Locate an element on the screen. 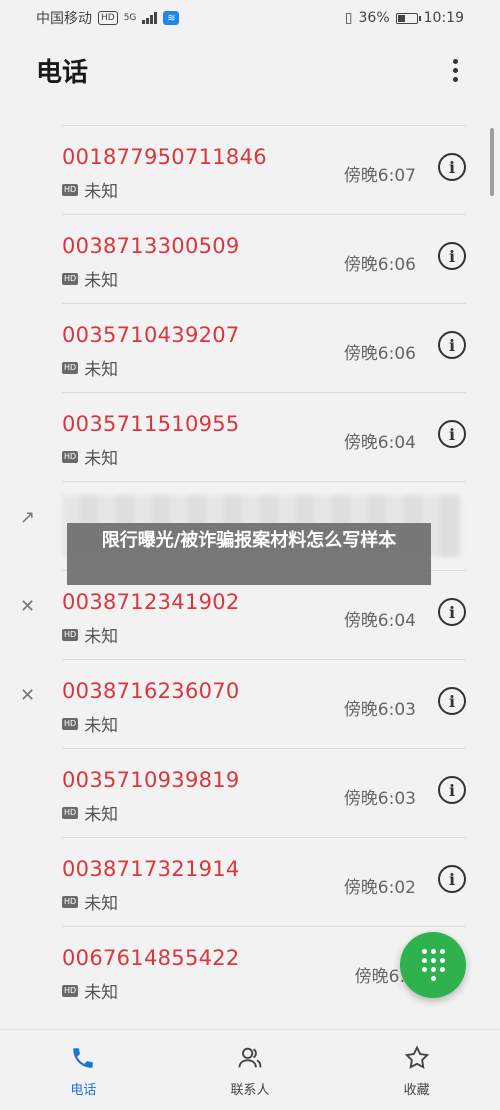 This screenshot has height=1110, width=500. tab-contacts: 联系人 is located at coordinates (250, 1070).